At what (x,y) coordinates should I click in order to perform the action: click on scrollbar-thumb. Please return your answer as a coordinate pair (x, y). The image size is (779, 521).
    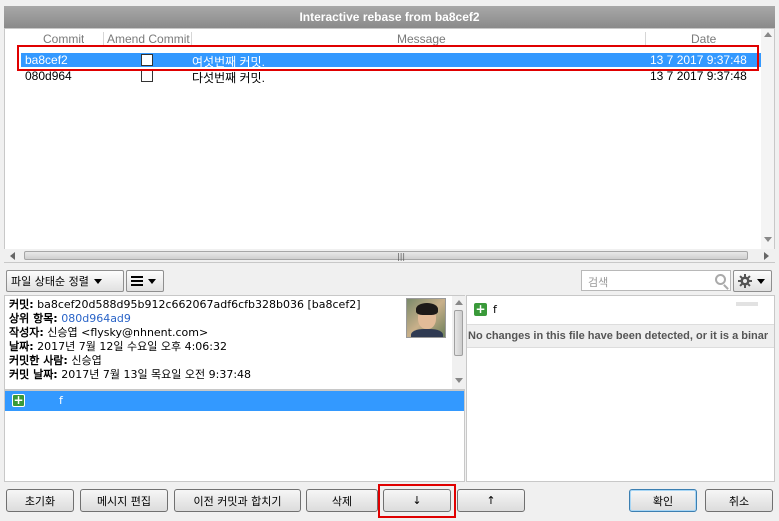
    Looking at the image, I should click on (458, 333).